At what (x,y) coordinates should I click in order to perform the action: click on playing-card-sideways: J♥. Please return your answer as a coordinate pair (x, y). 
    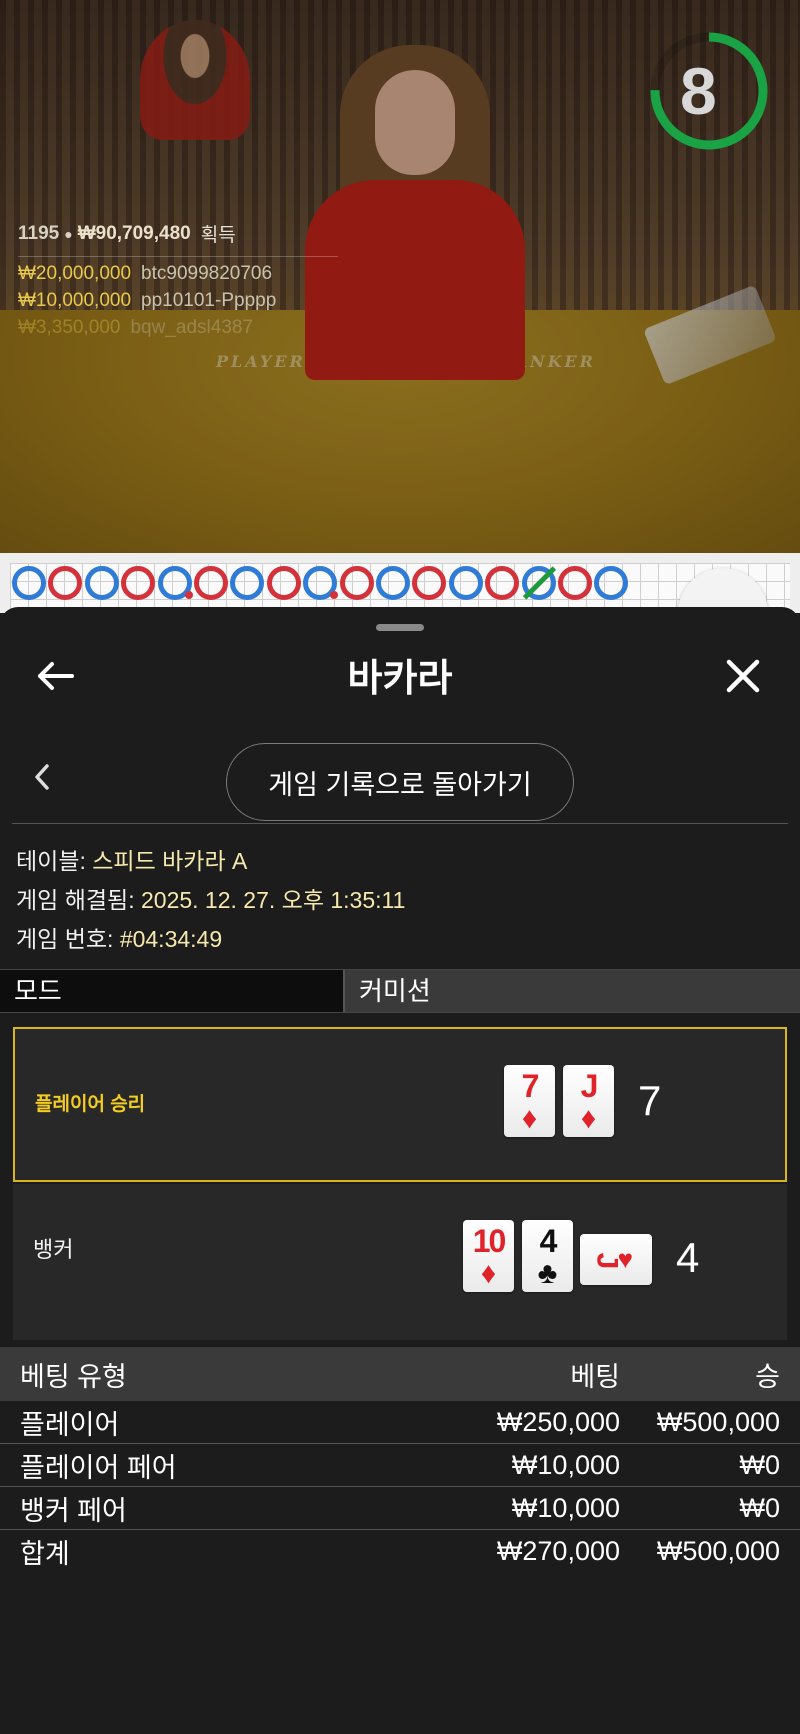
    Looking at the image, I should click on (616, 1259).